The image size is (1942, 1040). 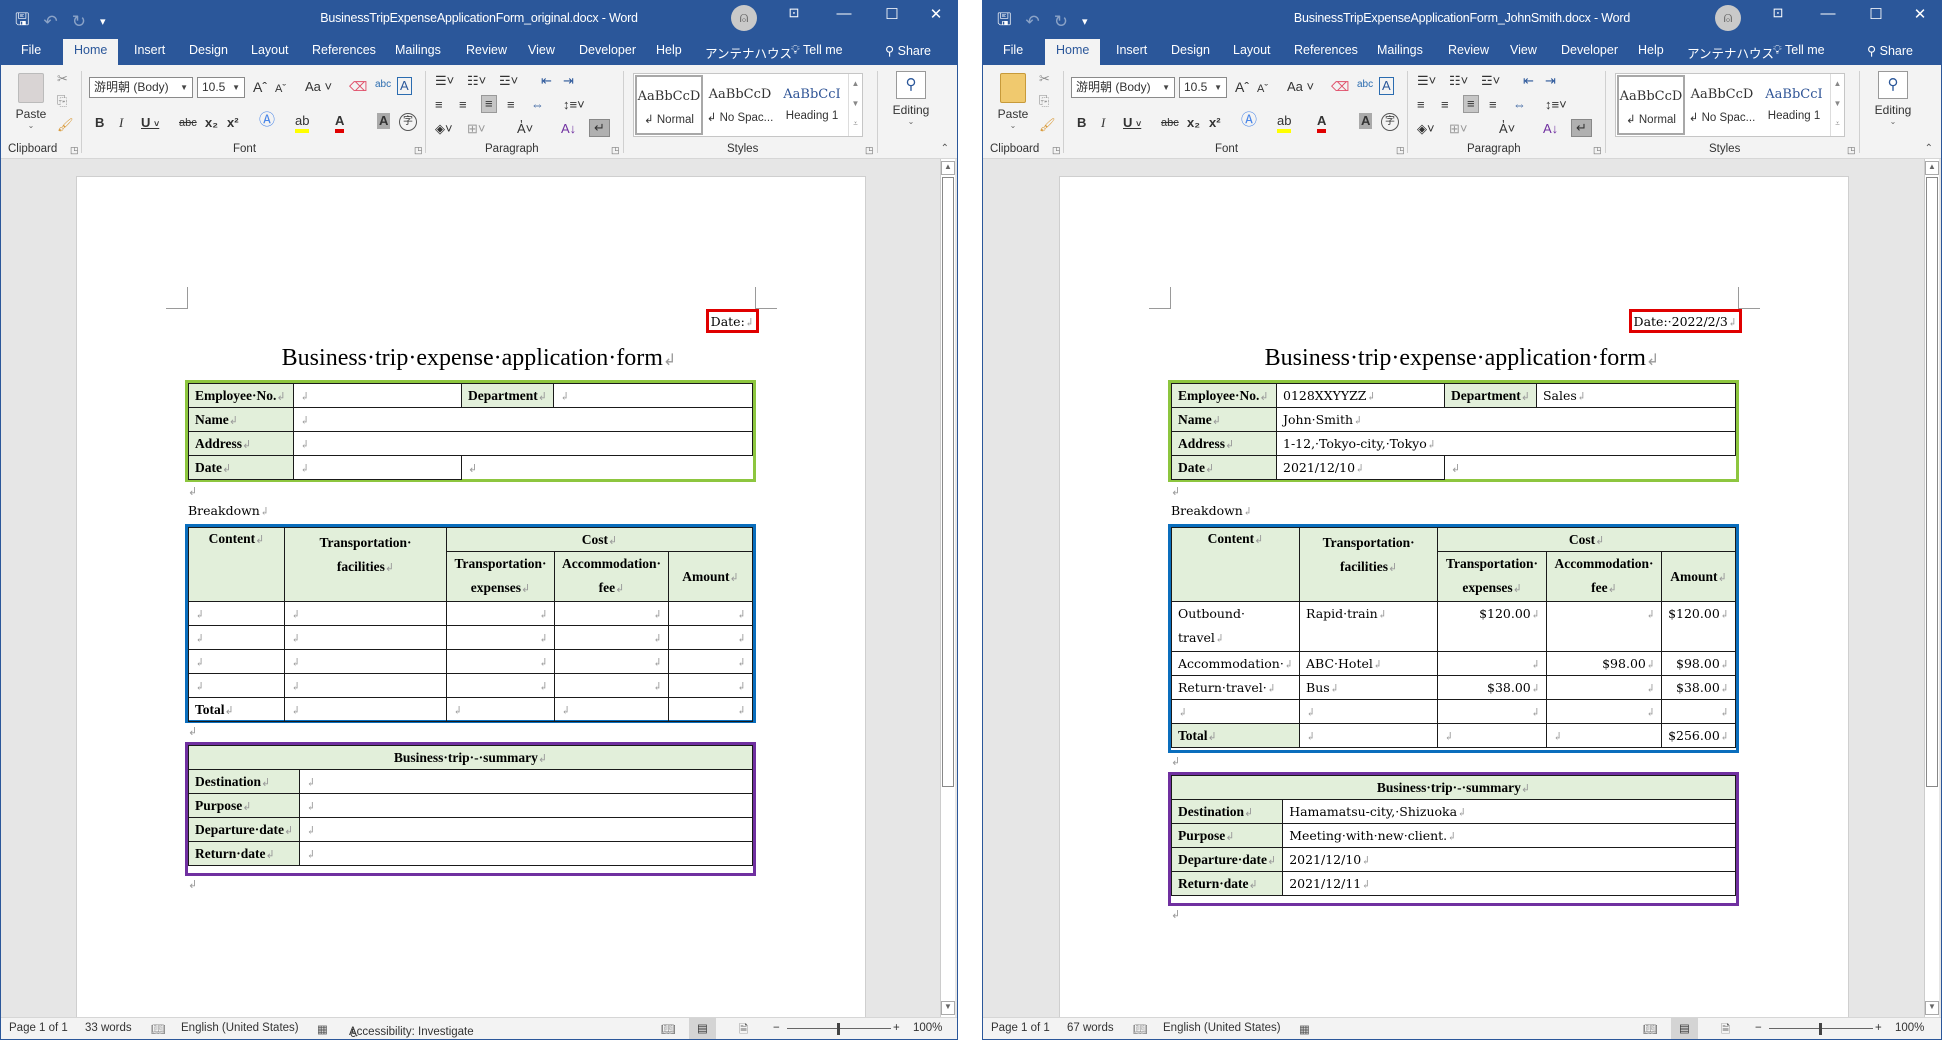 I want to click on minimize-button: —, so click(x=844, y=13).